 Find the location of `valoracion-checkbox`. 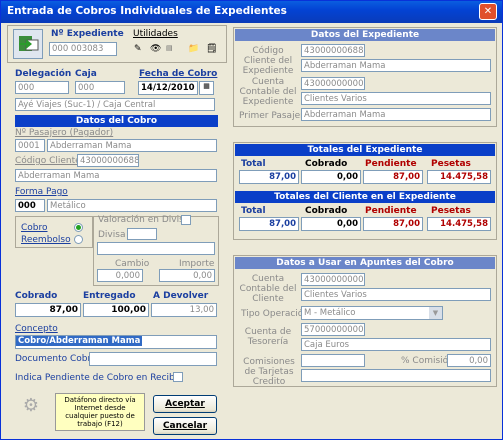

valoracion-checkbox is located at coordinates (186, 220).